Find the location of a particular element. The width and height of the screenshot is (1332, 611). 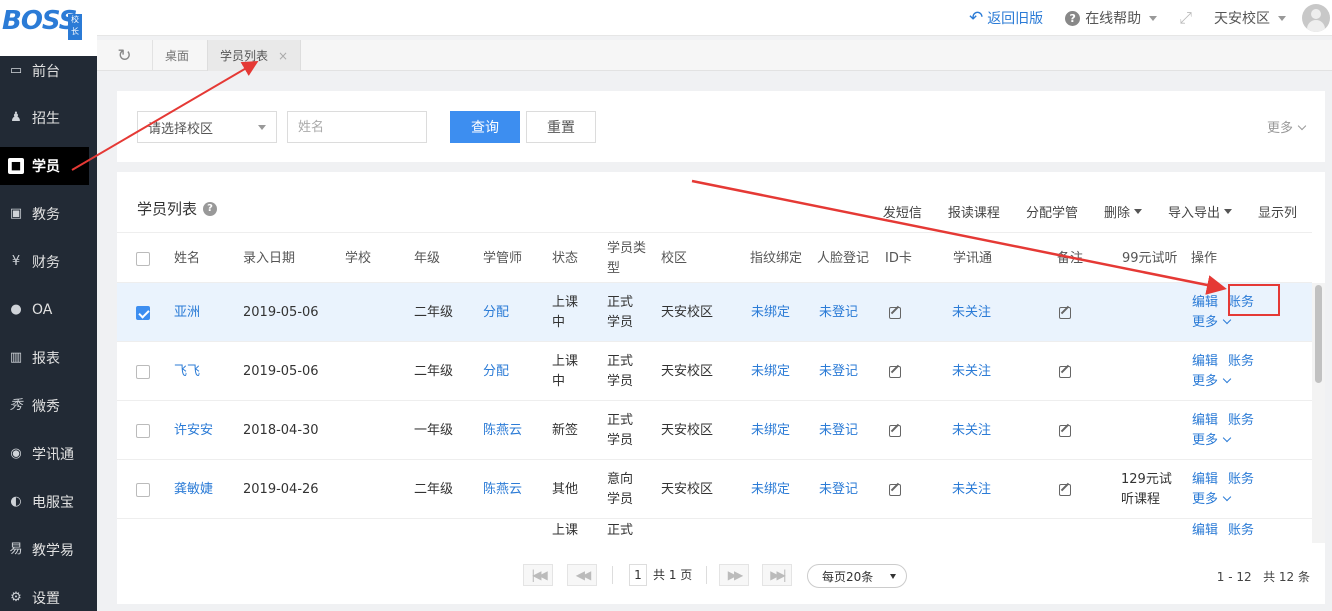

student-name-link: 龚敏婕 is located at coordinates (193, 489).